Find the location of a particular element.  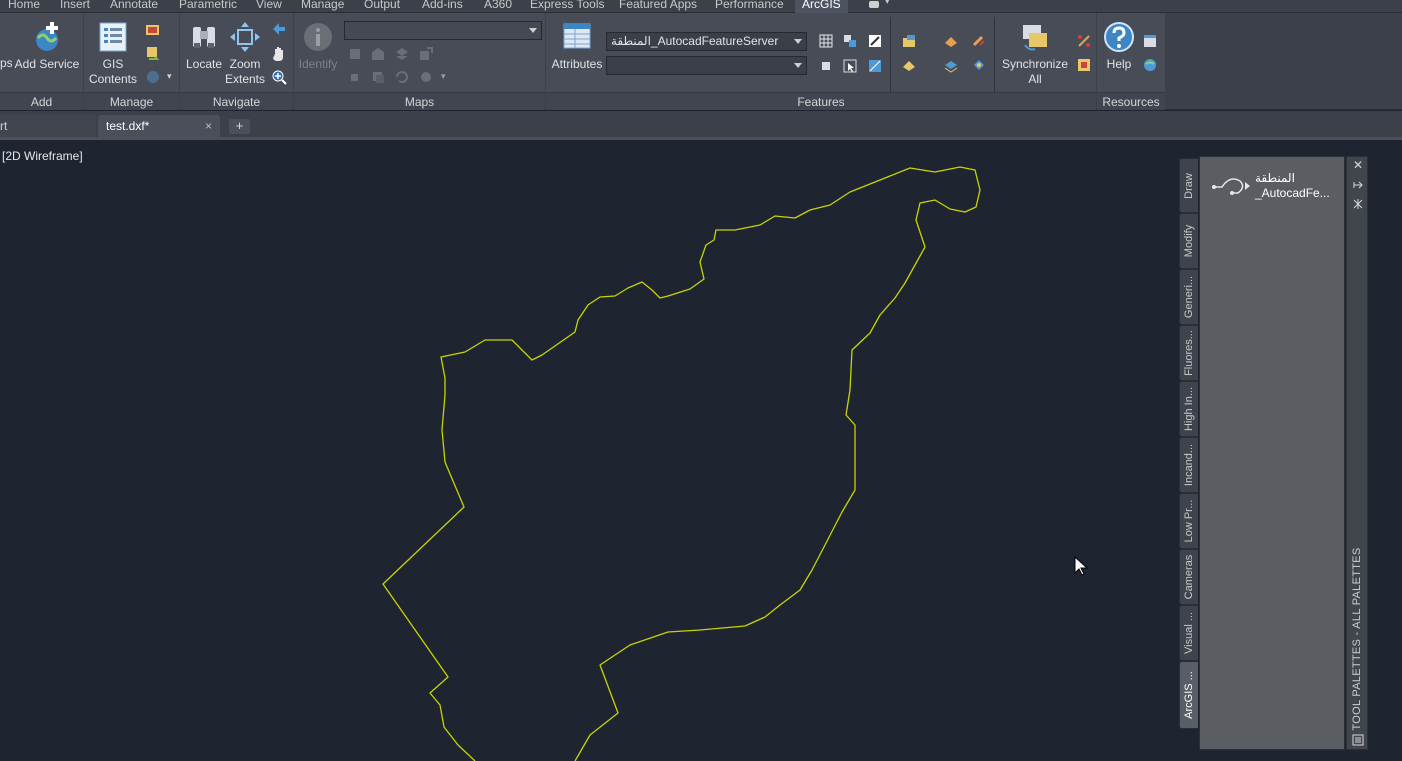

feature-subtype-combo is located at coordinates (706, 65).